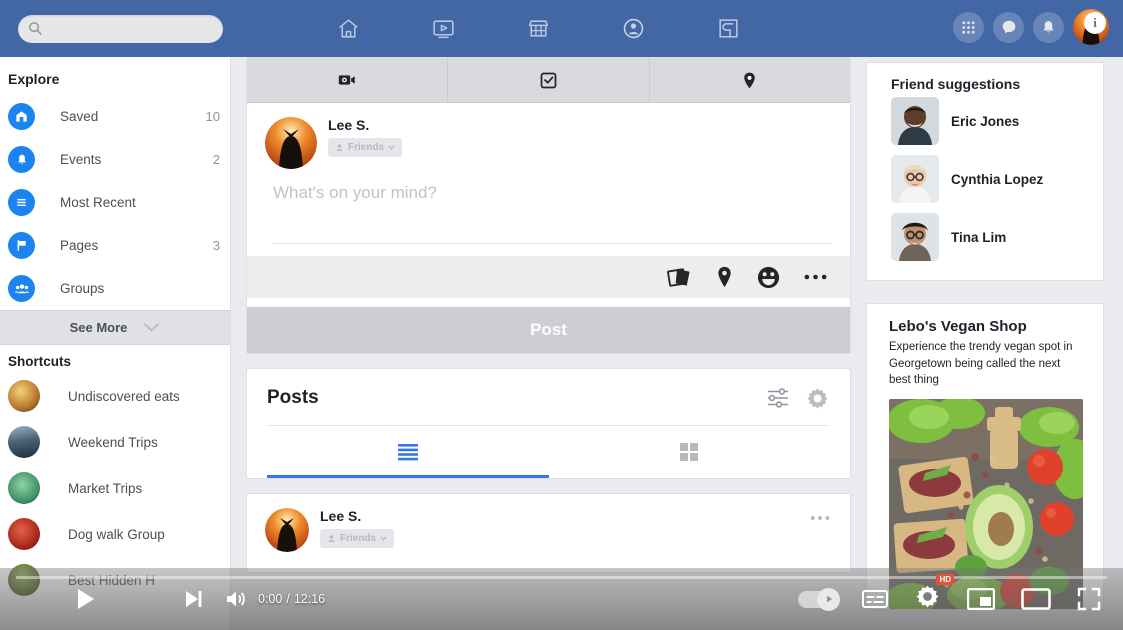 The height and width of the screenshot is (630, 1123). I want to click on next-track-icon, so click(194, 599).